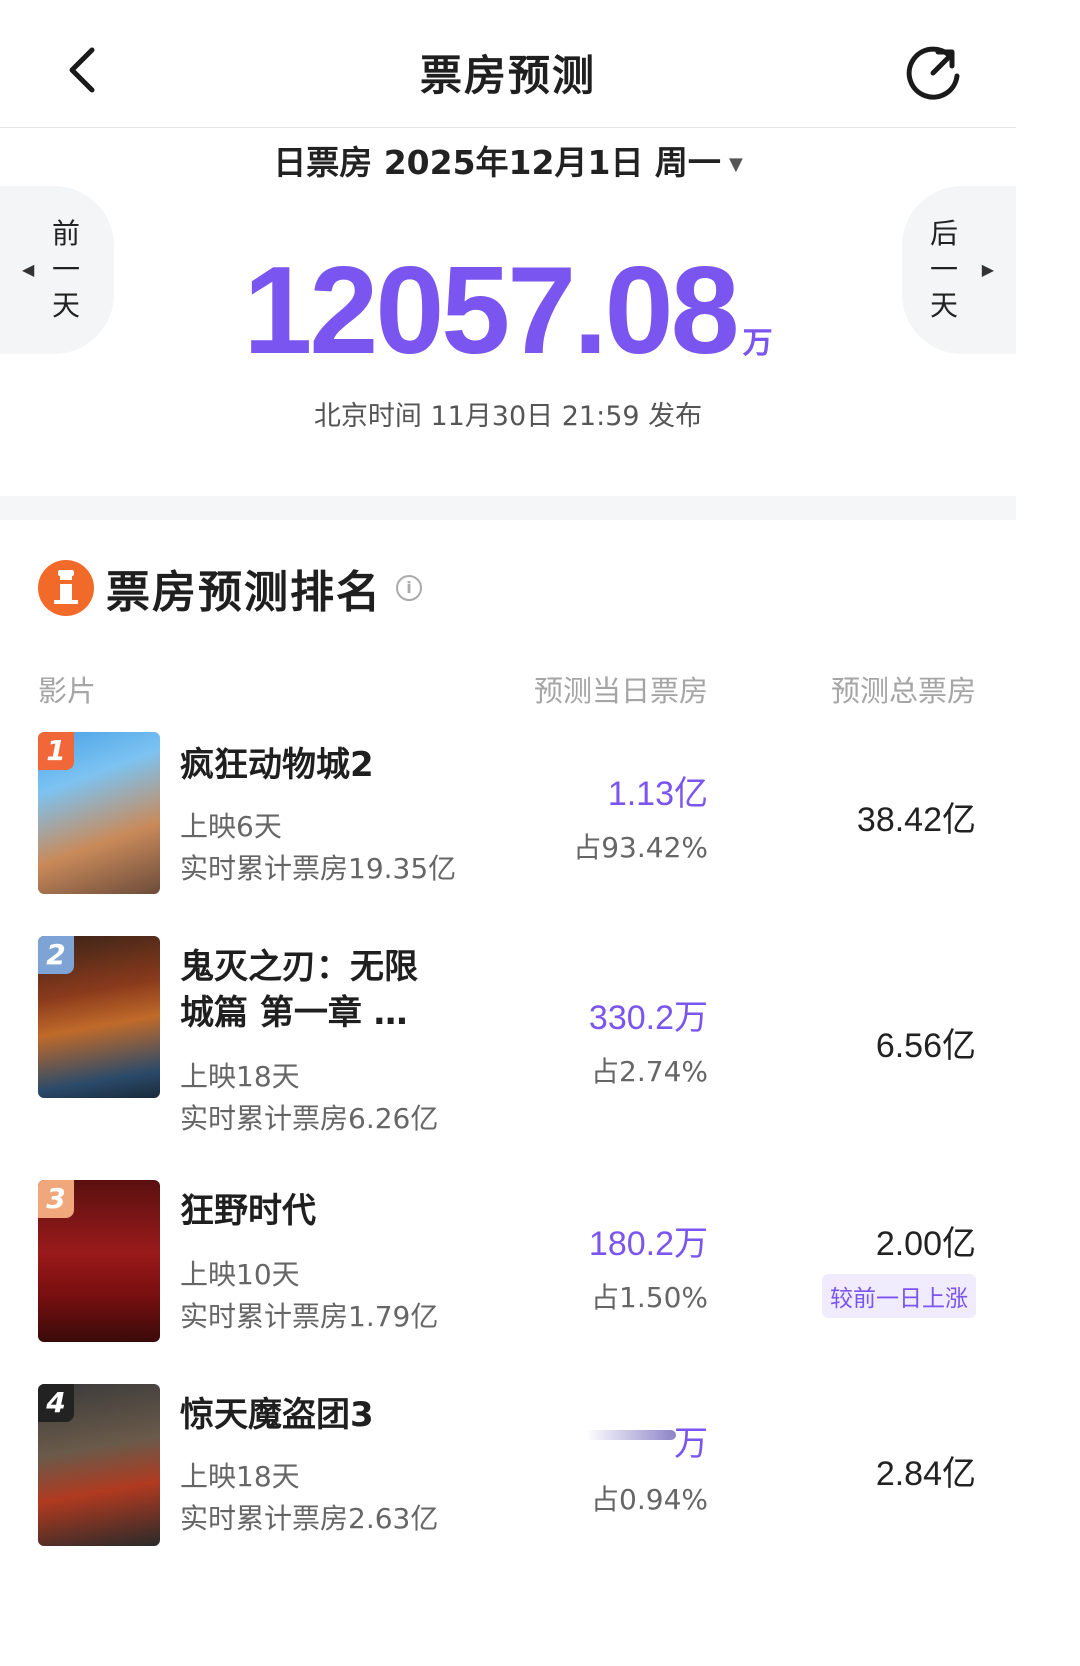 This screenshot has height=1666, width=1080. What do you see at coordinates (620, 691) in the screenshot?
I see `column-header-today: 预测当日票房` at bounding box center [620, 691].